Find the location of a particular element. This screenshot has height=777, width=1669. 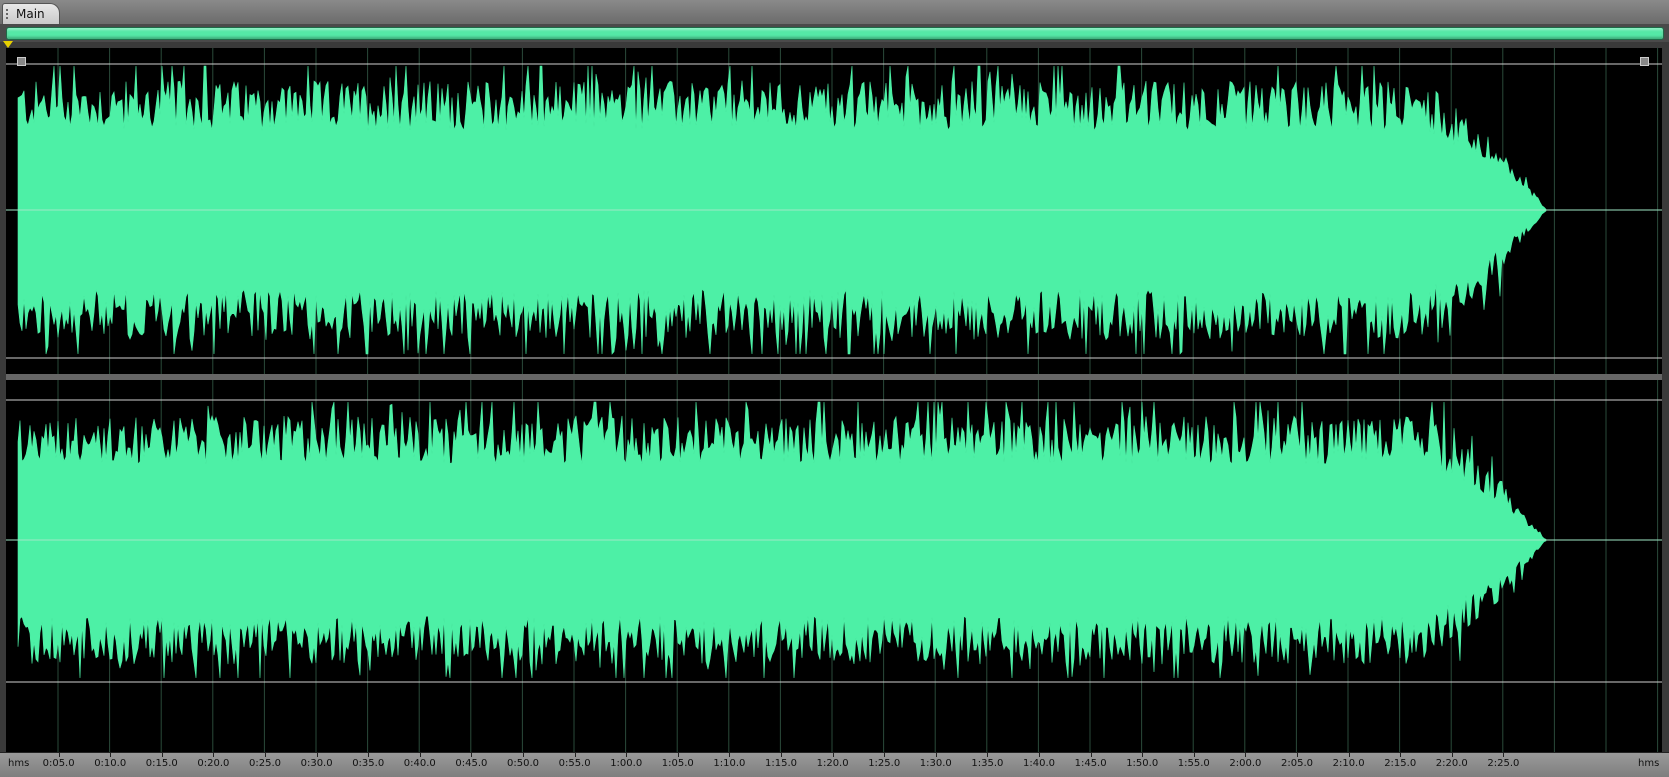

ruler-tick-label: 0:40.0 is located at coordinates (419, 763).